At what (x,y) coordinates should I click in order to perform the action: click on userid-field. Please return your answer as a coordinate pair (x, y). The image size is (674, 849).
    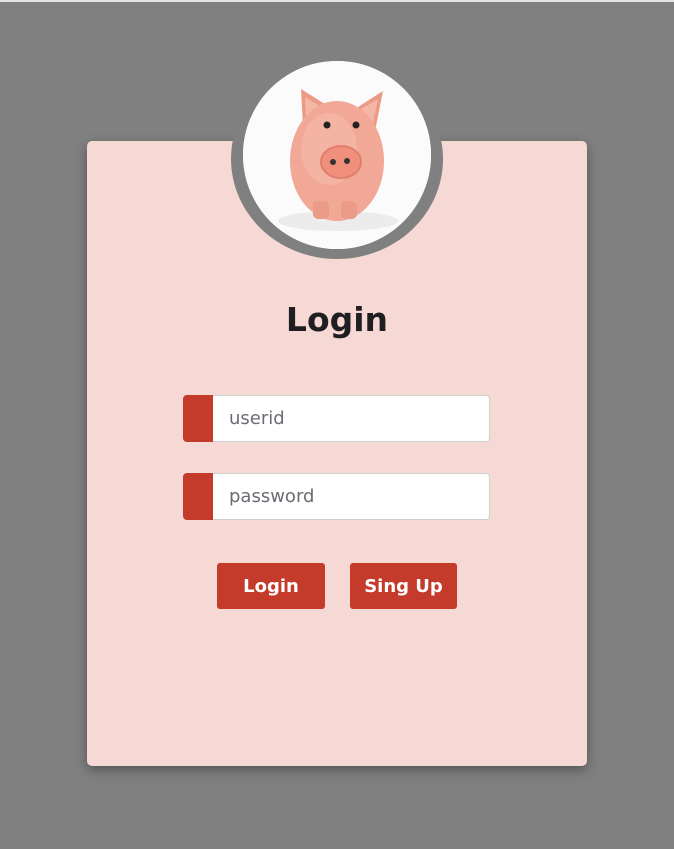
    Looking at the image, I should click on (336, 418).